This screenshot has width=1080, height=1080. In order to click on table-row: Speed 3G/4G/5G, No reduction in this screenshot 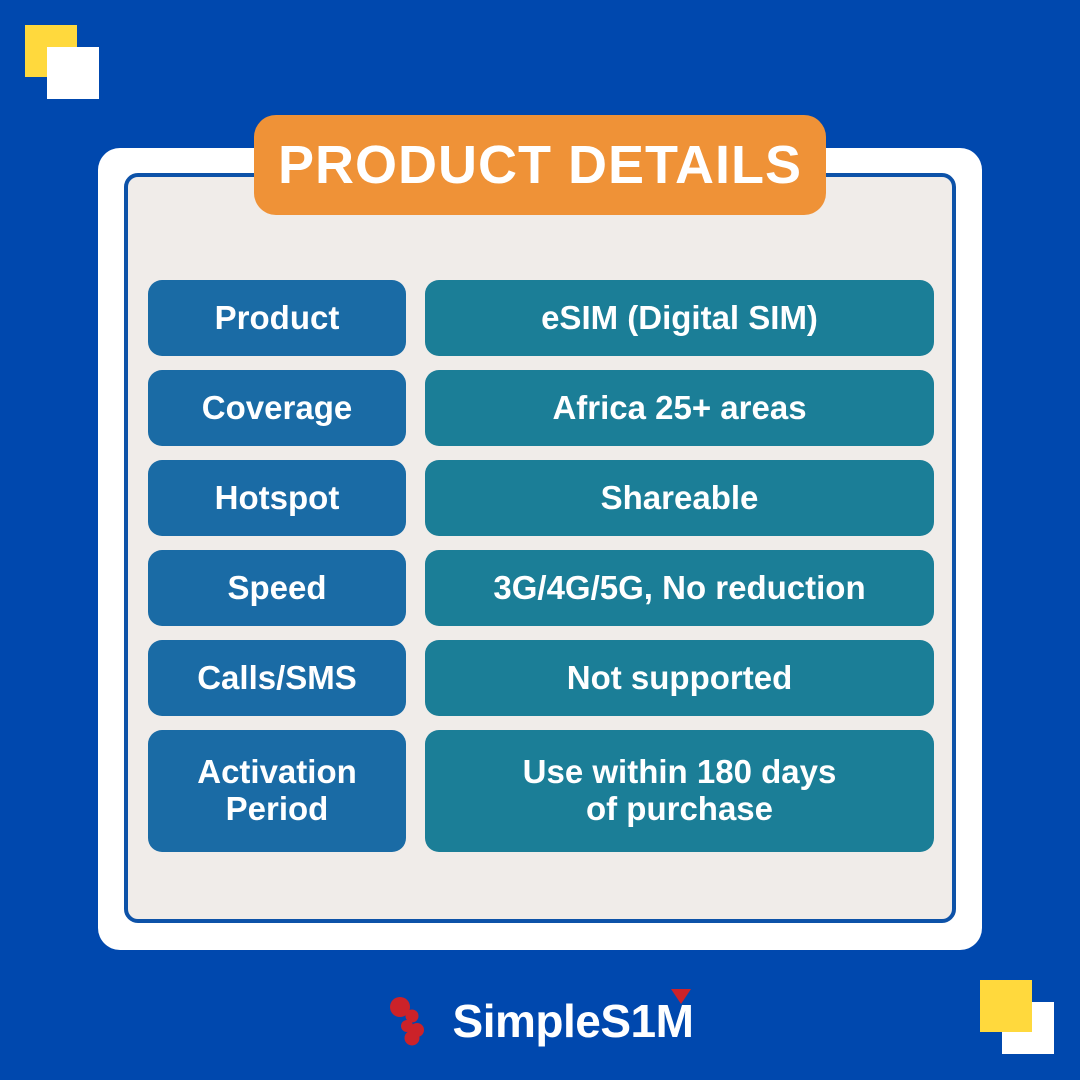, I will do `click(541, 588)`.